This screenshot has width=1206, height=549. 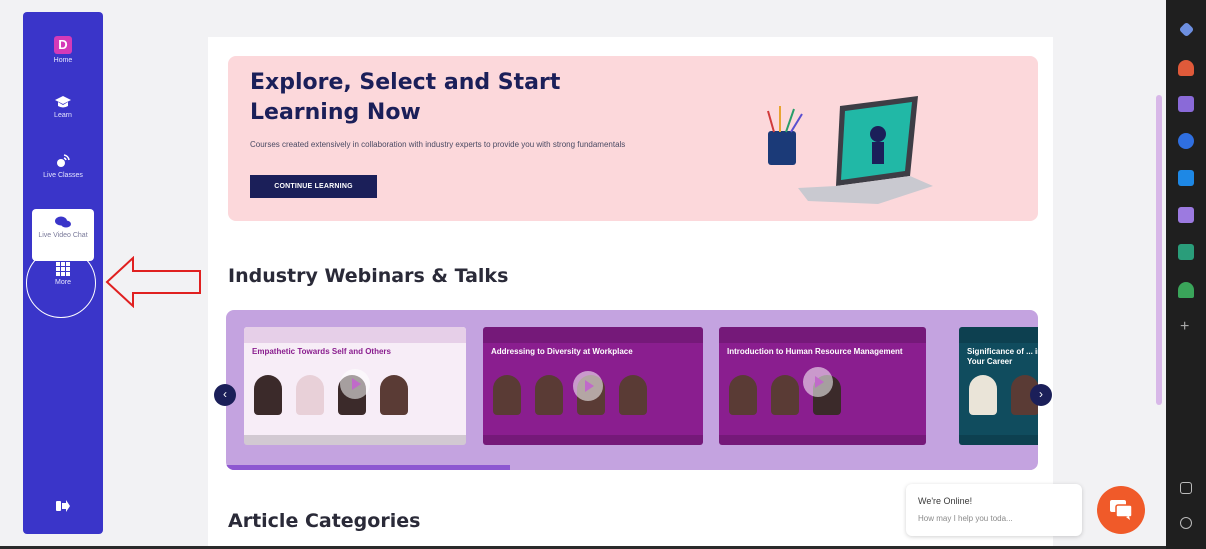 What do you see at coordinates (61, 283) in the screenshot?
I see `highlight-circle` at bounding box center [61, 283].